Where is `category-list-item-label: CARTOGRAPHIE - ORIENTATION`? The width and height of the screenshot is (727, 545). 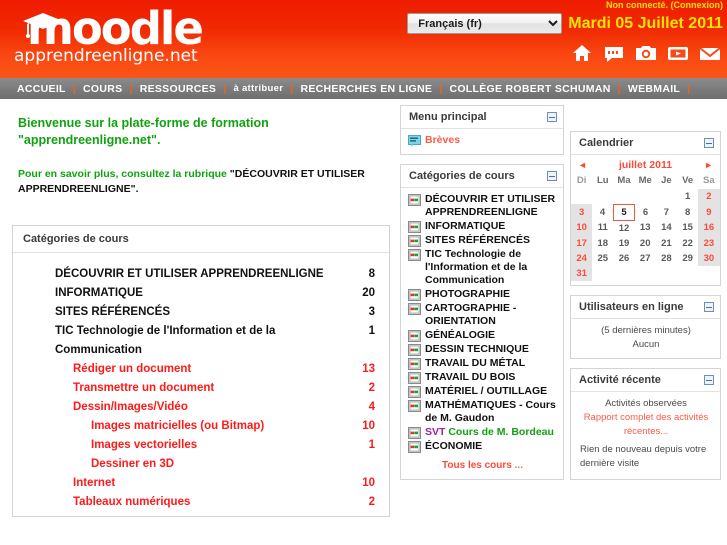
category-list-item-label: CARTOGRAPHIE - ORIENTATION is located at coordinates (491, 315).